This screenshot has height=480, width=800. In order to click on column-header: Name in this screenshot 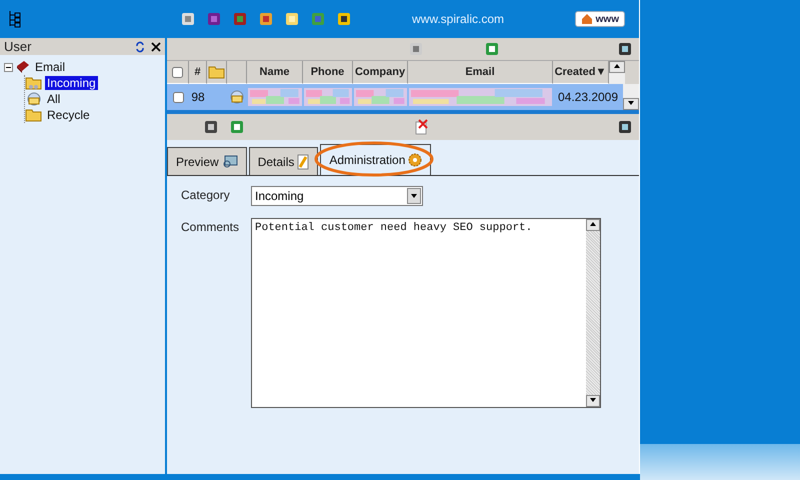, I will do `click(275, 72)`.